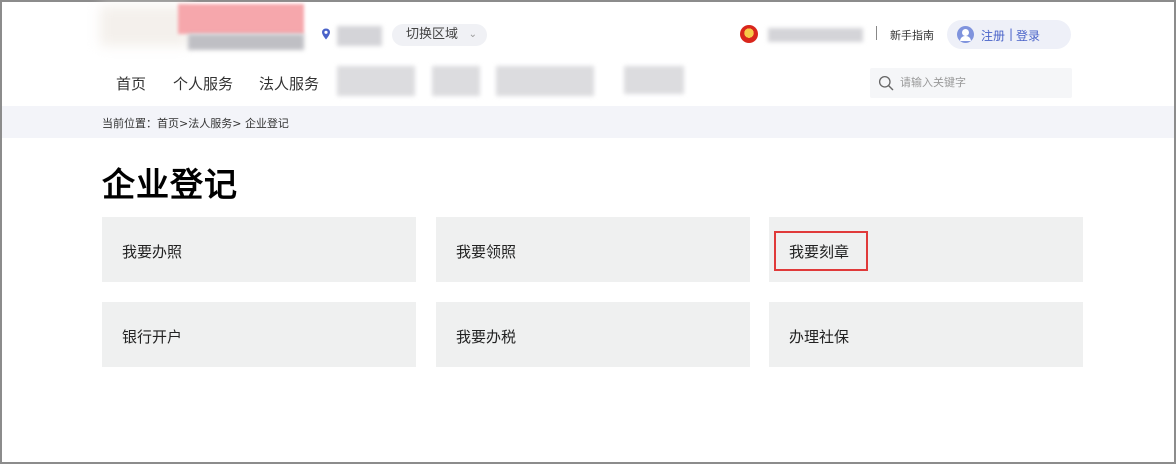 The width and height of the screenshot is (1176, 464). Describe the element at coordinates (210, 123) in the screenshot. I see `breadcrumb-corporate-services: 法人服务` at that location.